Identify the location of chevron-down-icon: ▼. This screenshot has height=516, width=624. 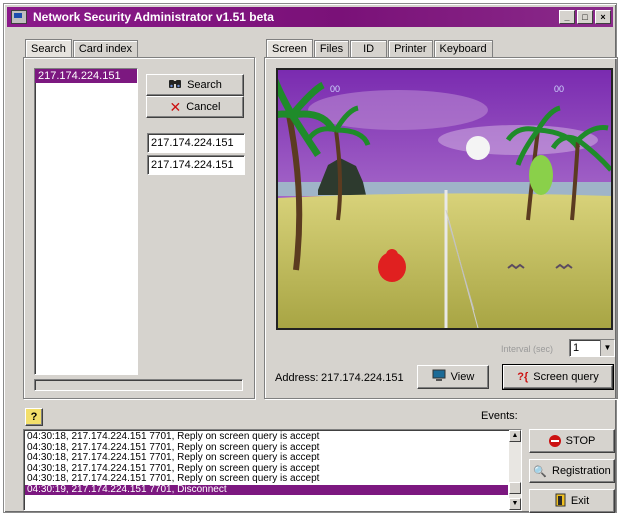
(607, 348).